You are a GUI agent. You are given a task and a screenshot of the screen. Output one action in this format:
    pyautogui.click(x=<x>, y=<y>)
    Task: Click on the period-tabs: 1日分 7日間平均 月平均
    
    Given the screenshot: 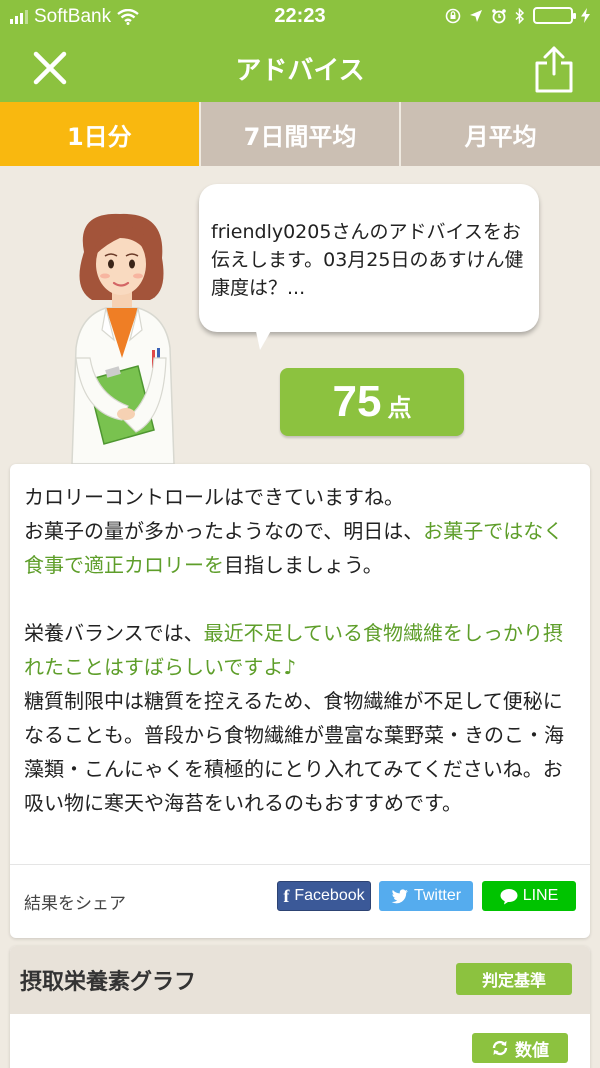 What is the action you would take?
    pyautogui.click(x=300, y=134)
    